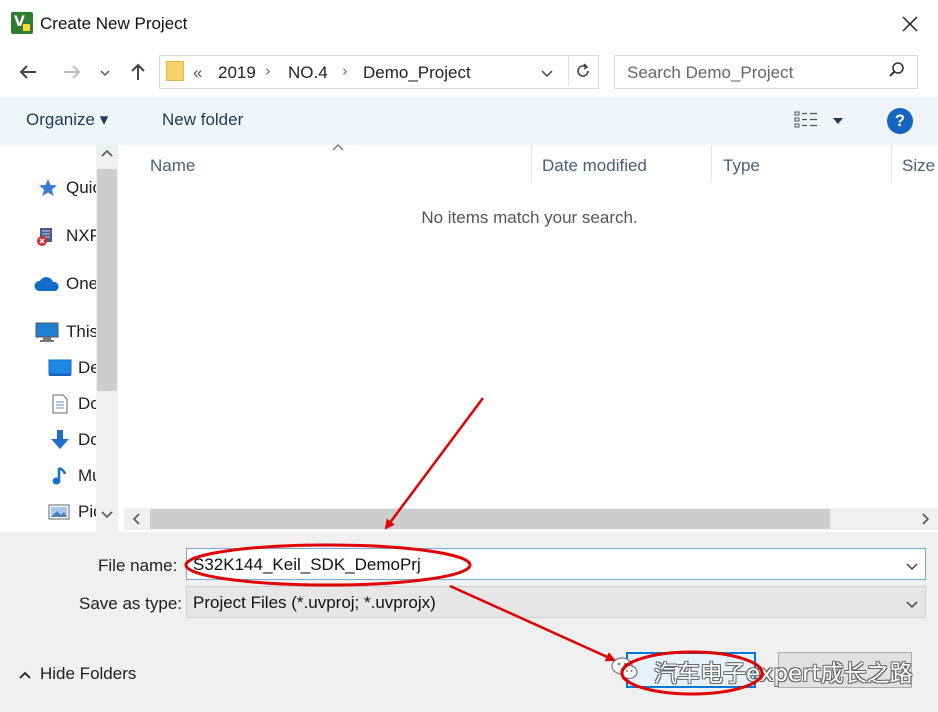  I want to click on toolbar: Organize ▾ New folder ?, so click(469, 121).